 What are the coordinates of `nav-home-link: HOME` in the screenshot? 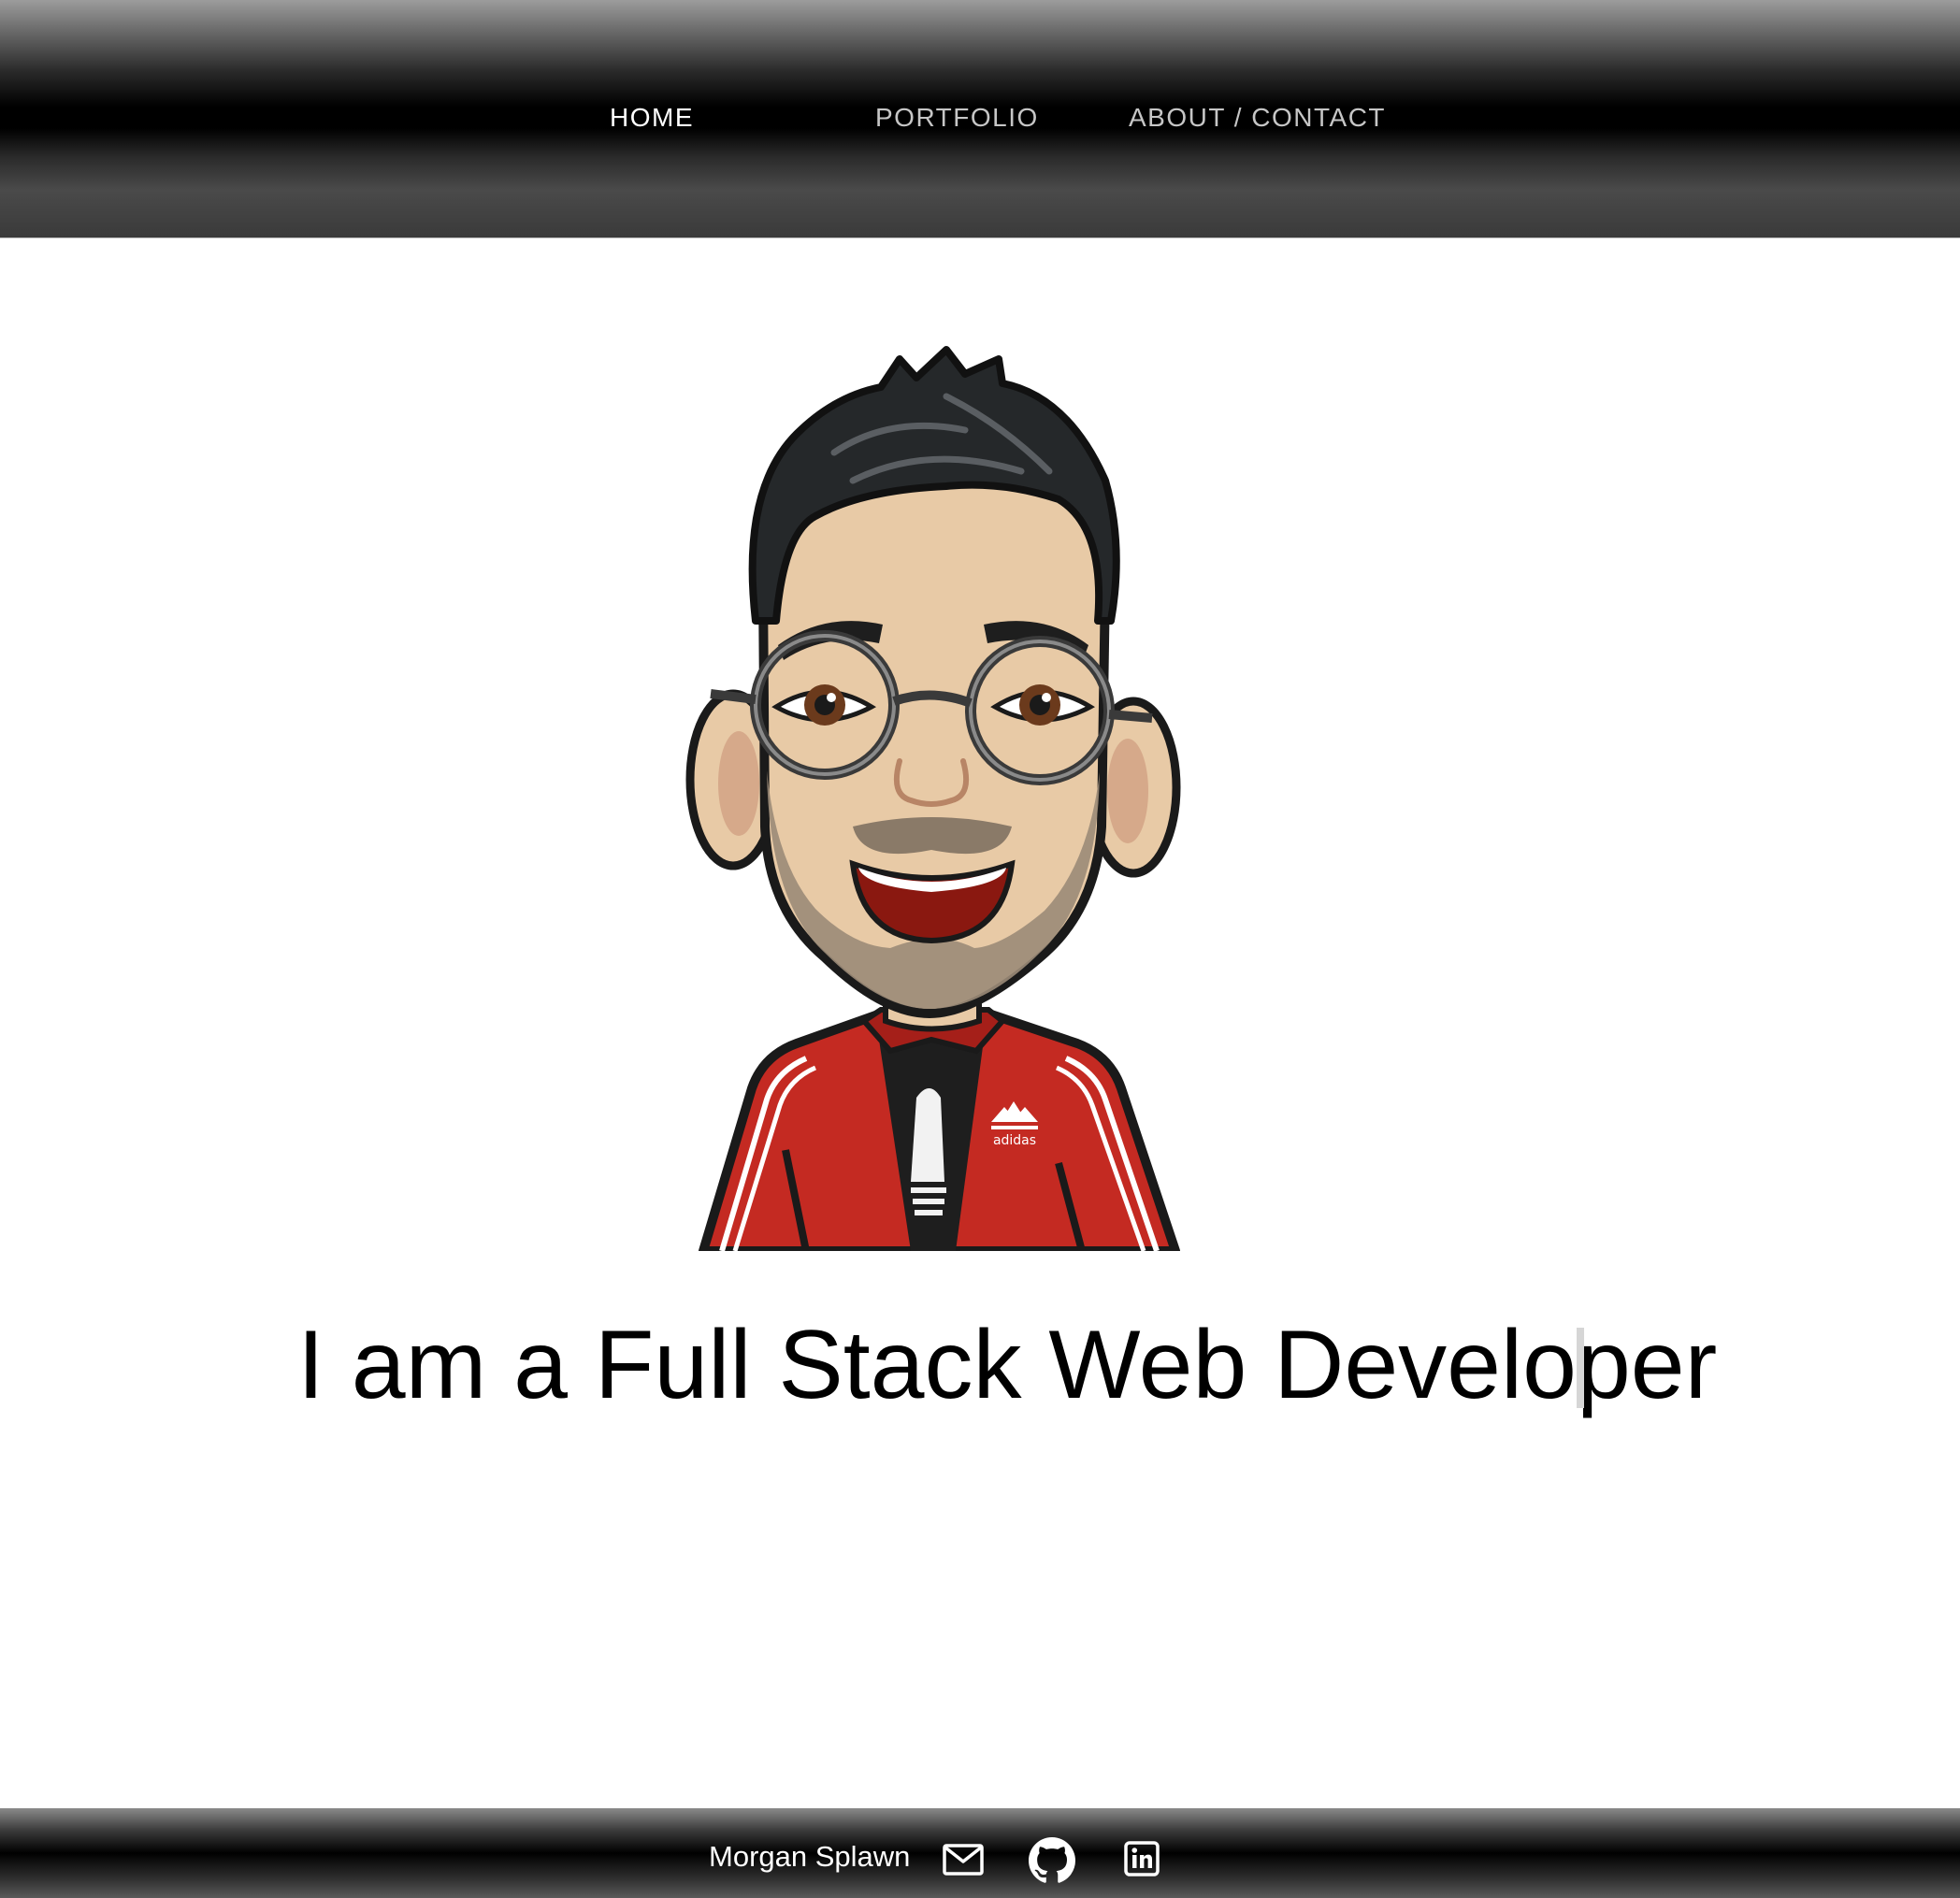 It's located at (652, 118).